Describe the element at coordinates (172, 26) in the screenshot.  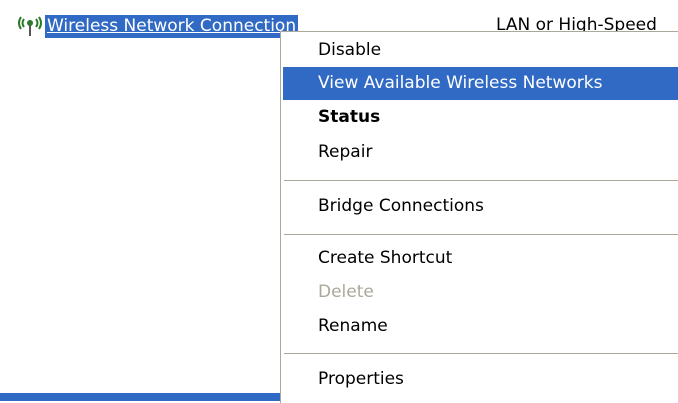
I see `connection-name-label: Wireless Network Connection` at that location.